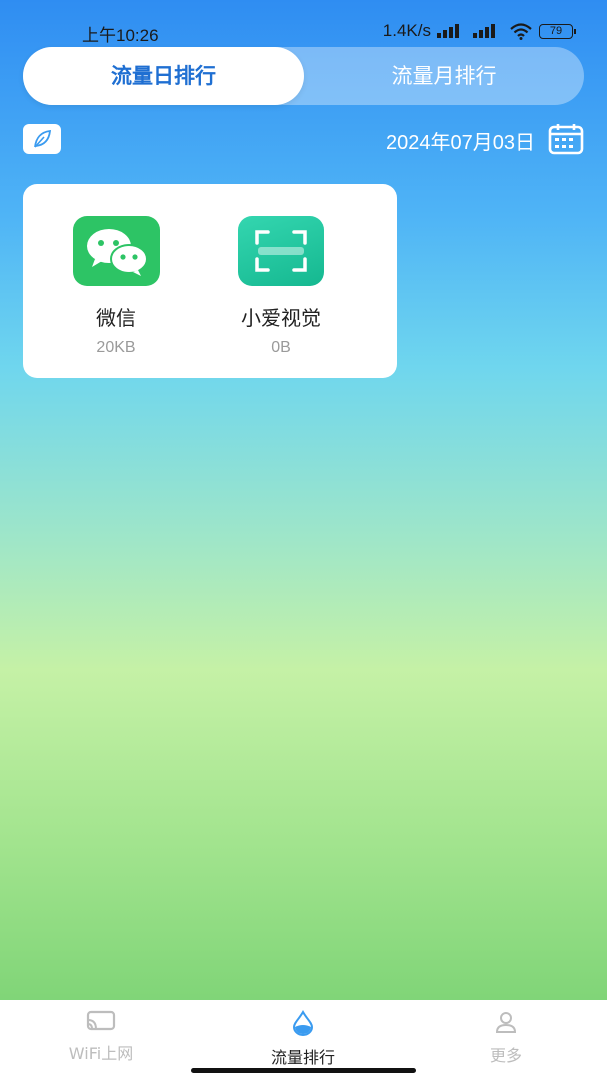  Describe the element at coordinates (505, 1055) in the screenshot. I see `nav-label: 更多` at that location.